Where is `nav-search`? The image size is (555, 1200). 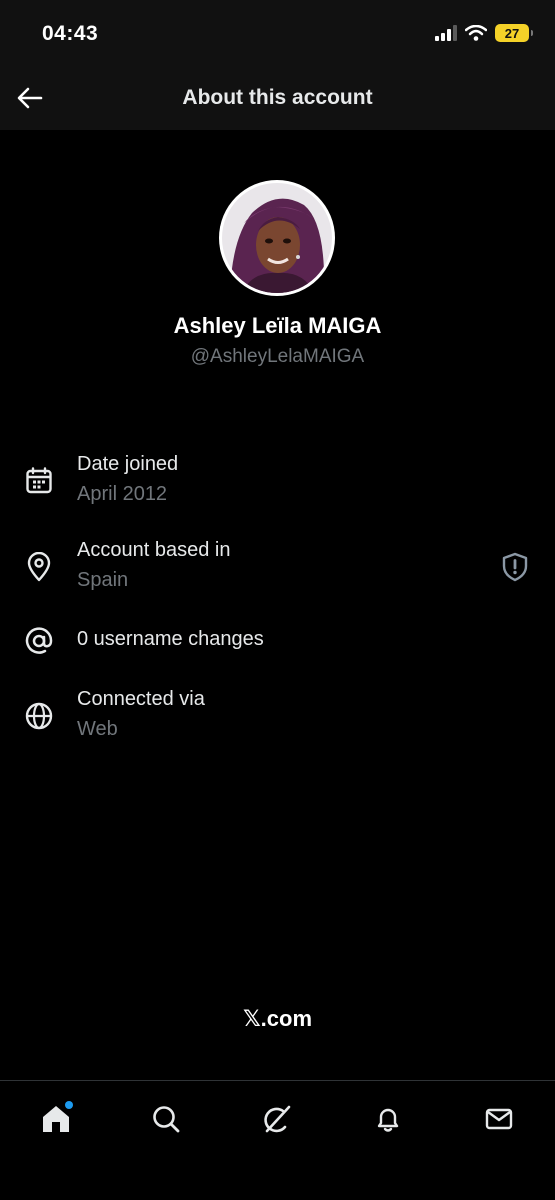 nav-search is located at coordinates (166, 1119).